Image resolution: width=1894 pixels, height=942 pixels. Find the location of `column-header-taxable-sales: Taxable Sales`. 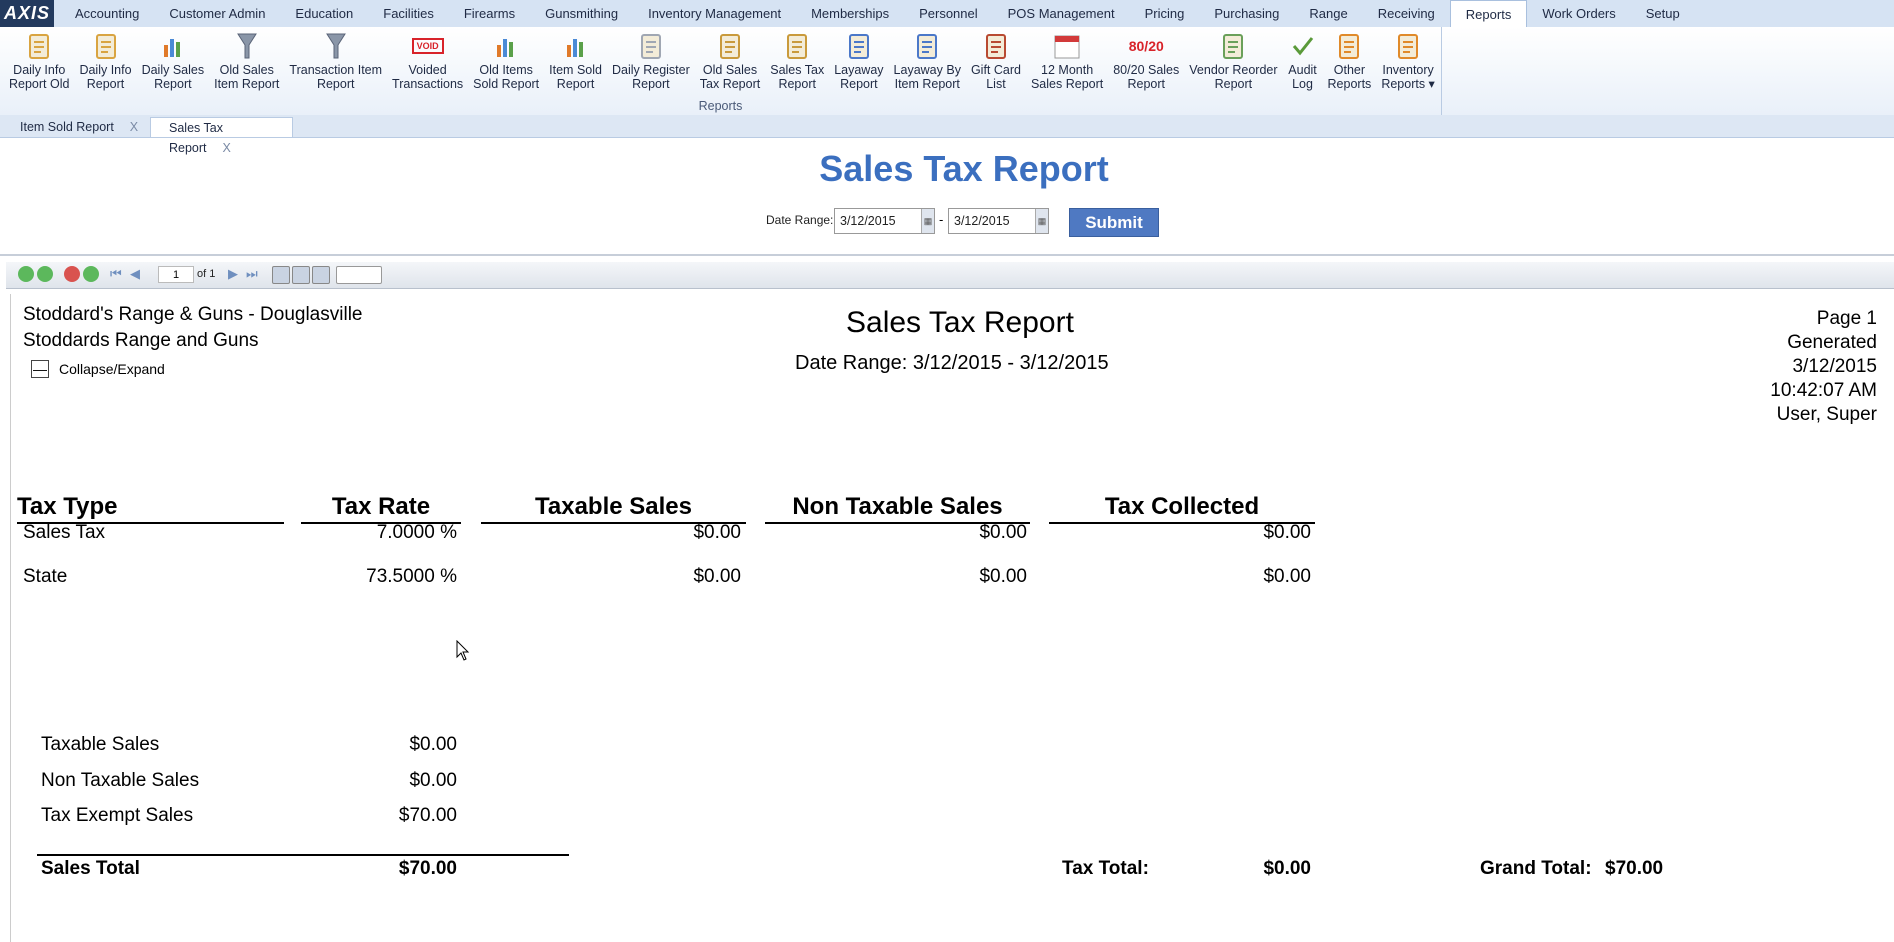

column-header-taxable-sales: Taxable Sales is located at coordinates (613, 508).